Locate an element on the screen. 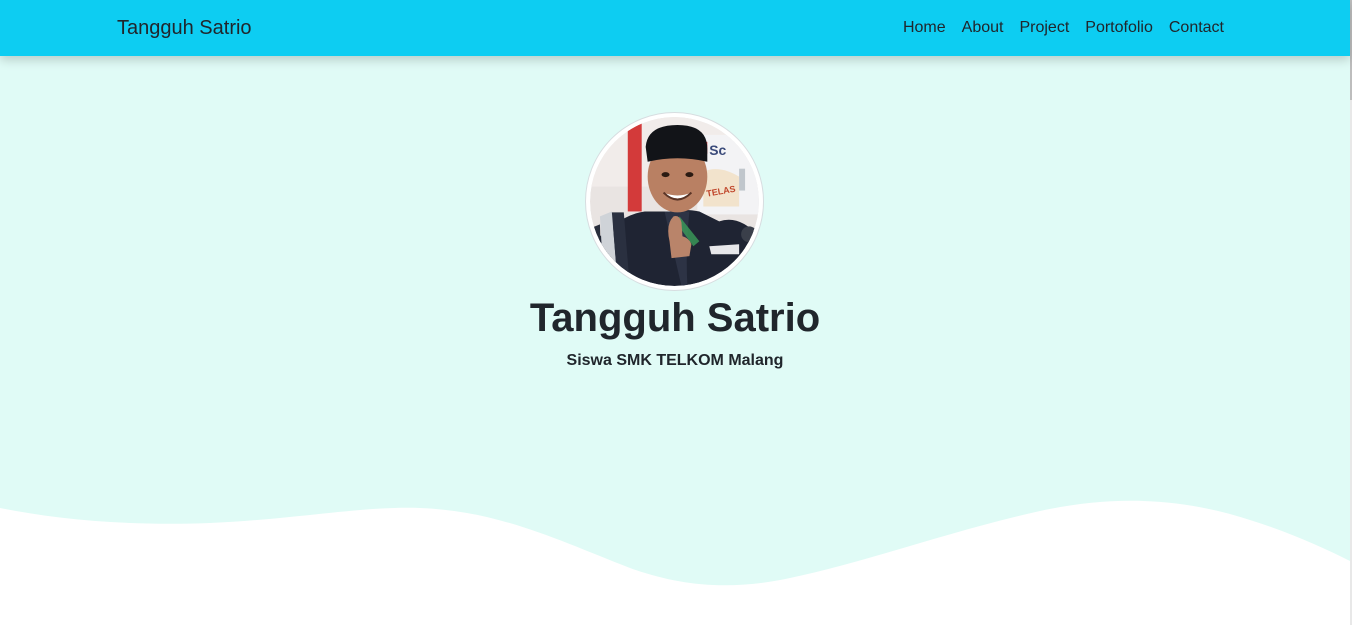  nav-link-about: About is located at coordinates (983, 28).